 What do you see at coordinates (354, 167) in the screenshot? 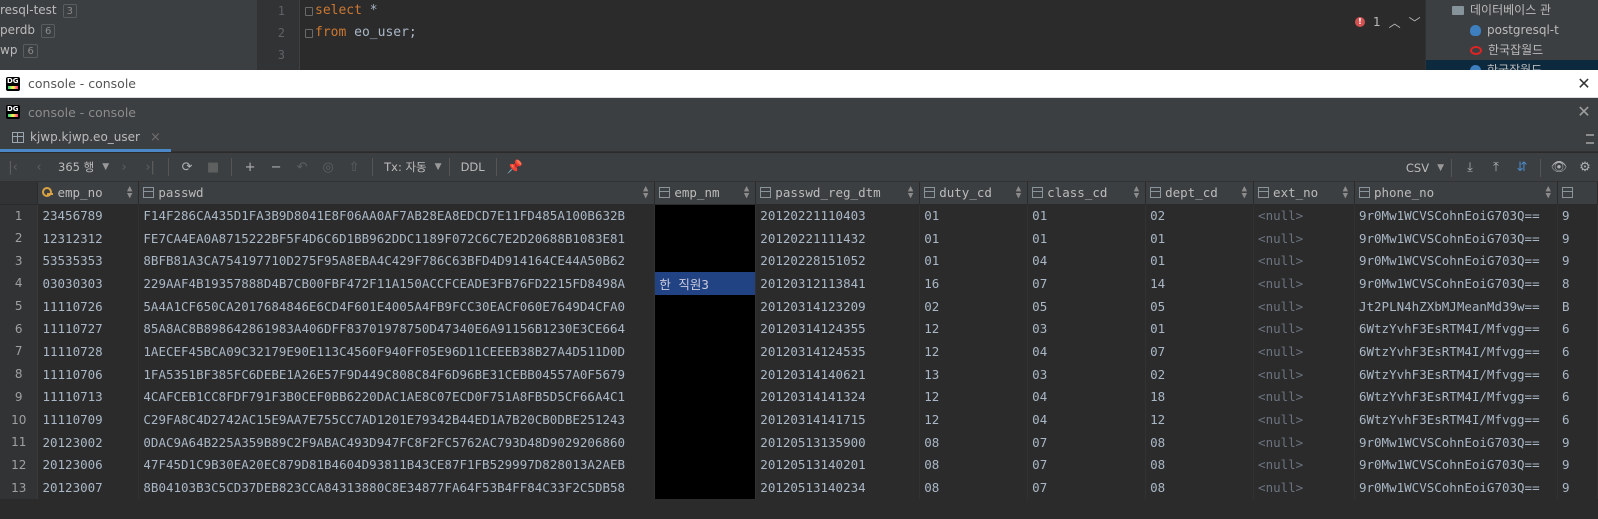
I see `submit-icon: ⇧` at bounding box center [354, 167].